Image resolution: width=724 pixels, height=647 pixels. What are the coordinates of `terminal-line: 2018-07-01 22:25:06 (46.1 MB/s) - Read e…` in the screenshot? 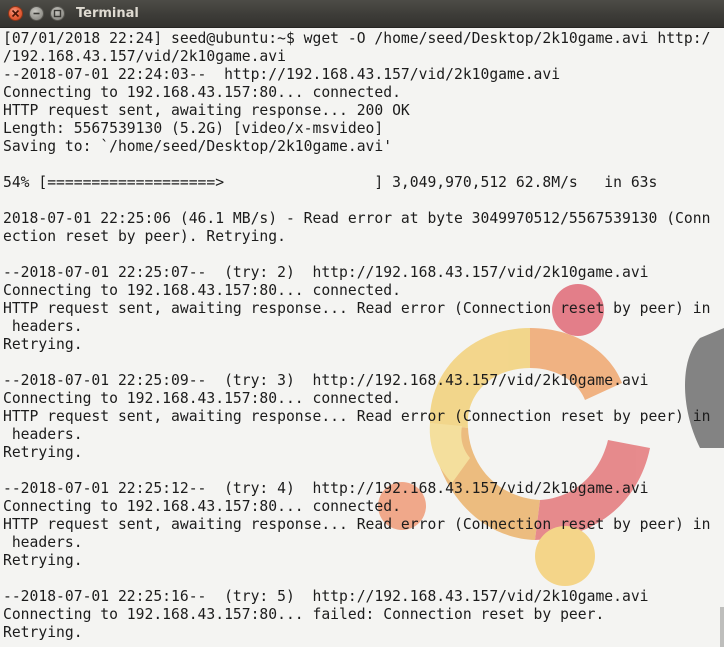 It's located at (357, 218).